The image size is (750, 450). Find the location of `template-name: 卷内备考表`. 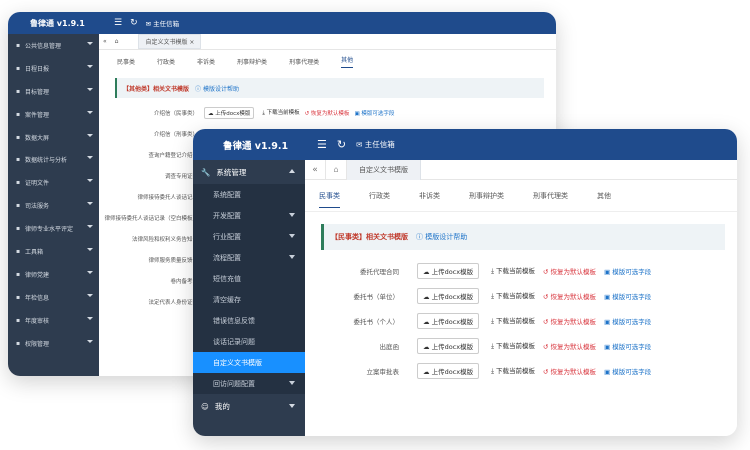

template-name: 卷内备考表 is located at coordinates (184, 281).